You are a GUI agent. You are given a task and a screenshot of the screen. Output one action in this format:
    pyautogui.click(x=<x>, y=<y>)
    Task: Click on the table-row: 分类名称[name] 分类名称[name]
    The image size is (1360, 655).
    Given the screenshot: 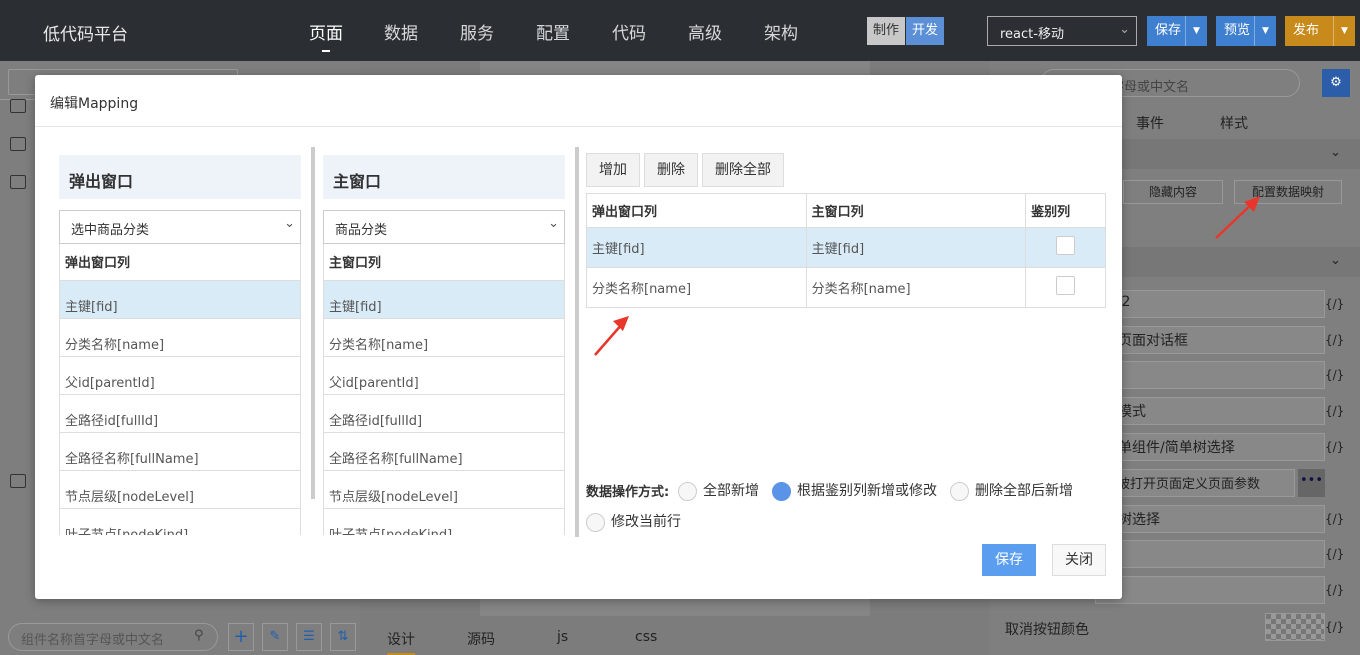 What is the action you would take?
    pyautogui.click(x=846, y=287)
    